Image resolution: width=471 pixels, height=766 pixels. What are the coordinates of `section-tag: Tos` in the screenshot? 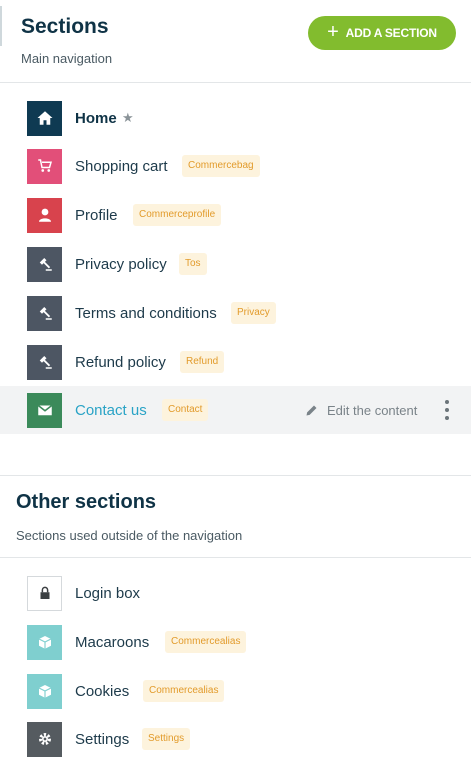 It's located at (193, 264).